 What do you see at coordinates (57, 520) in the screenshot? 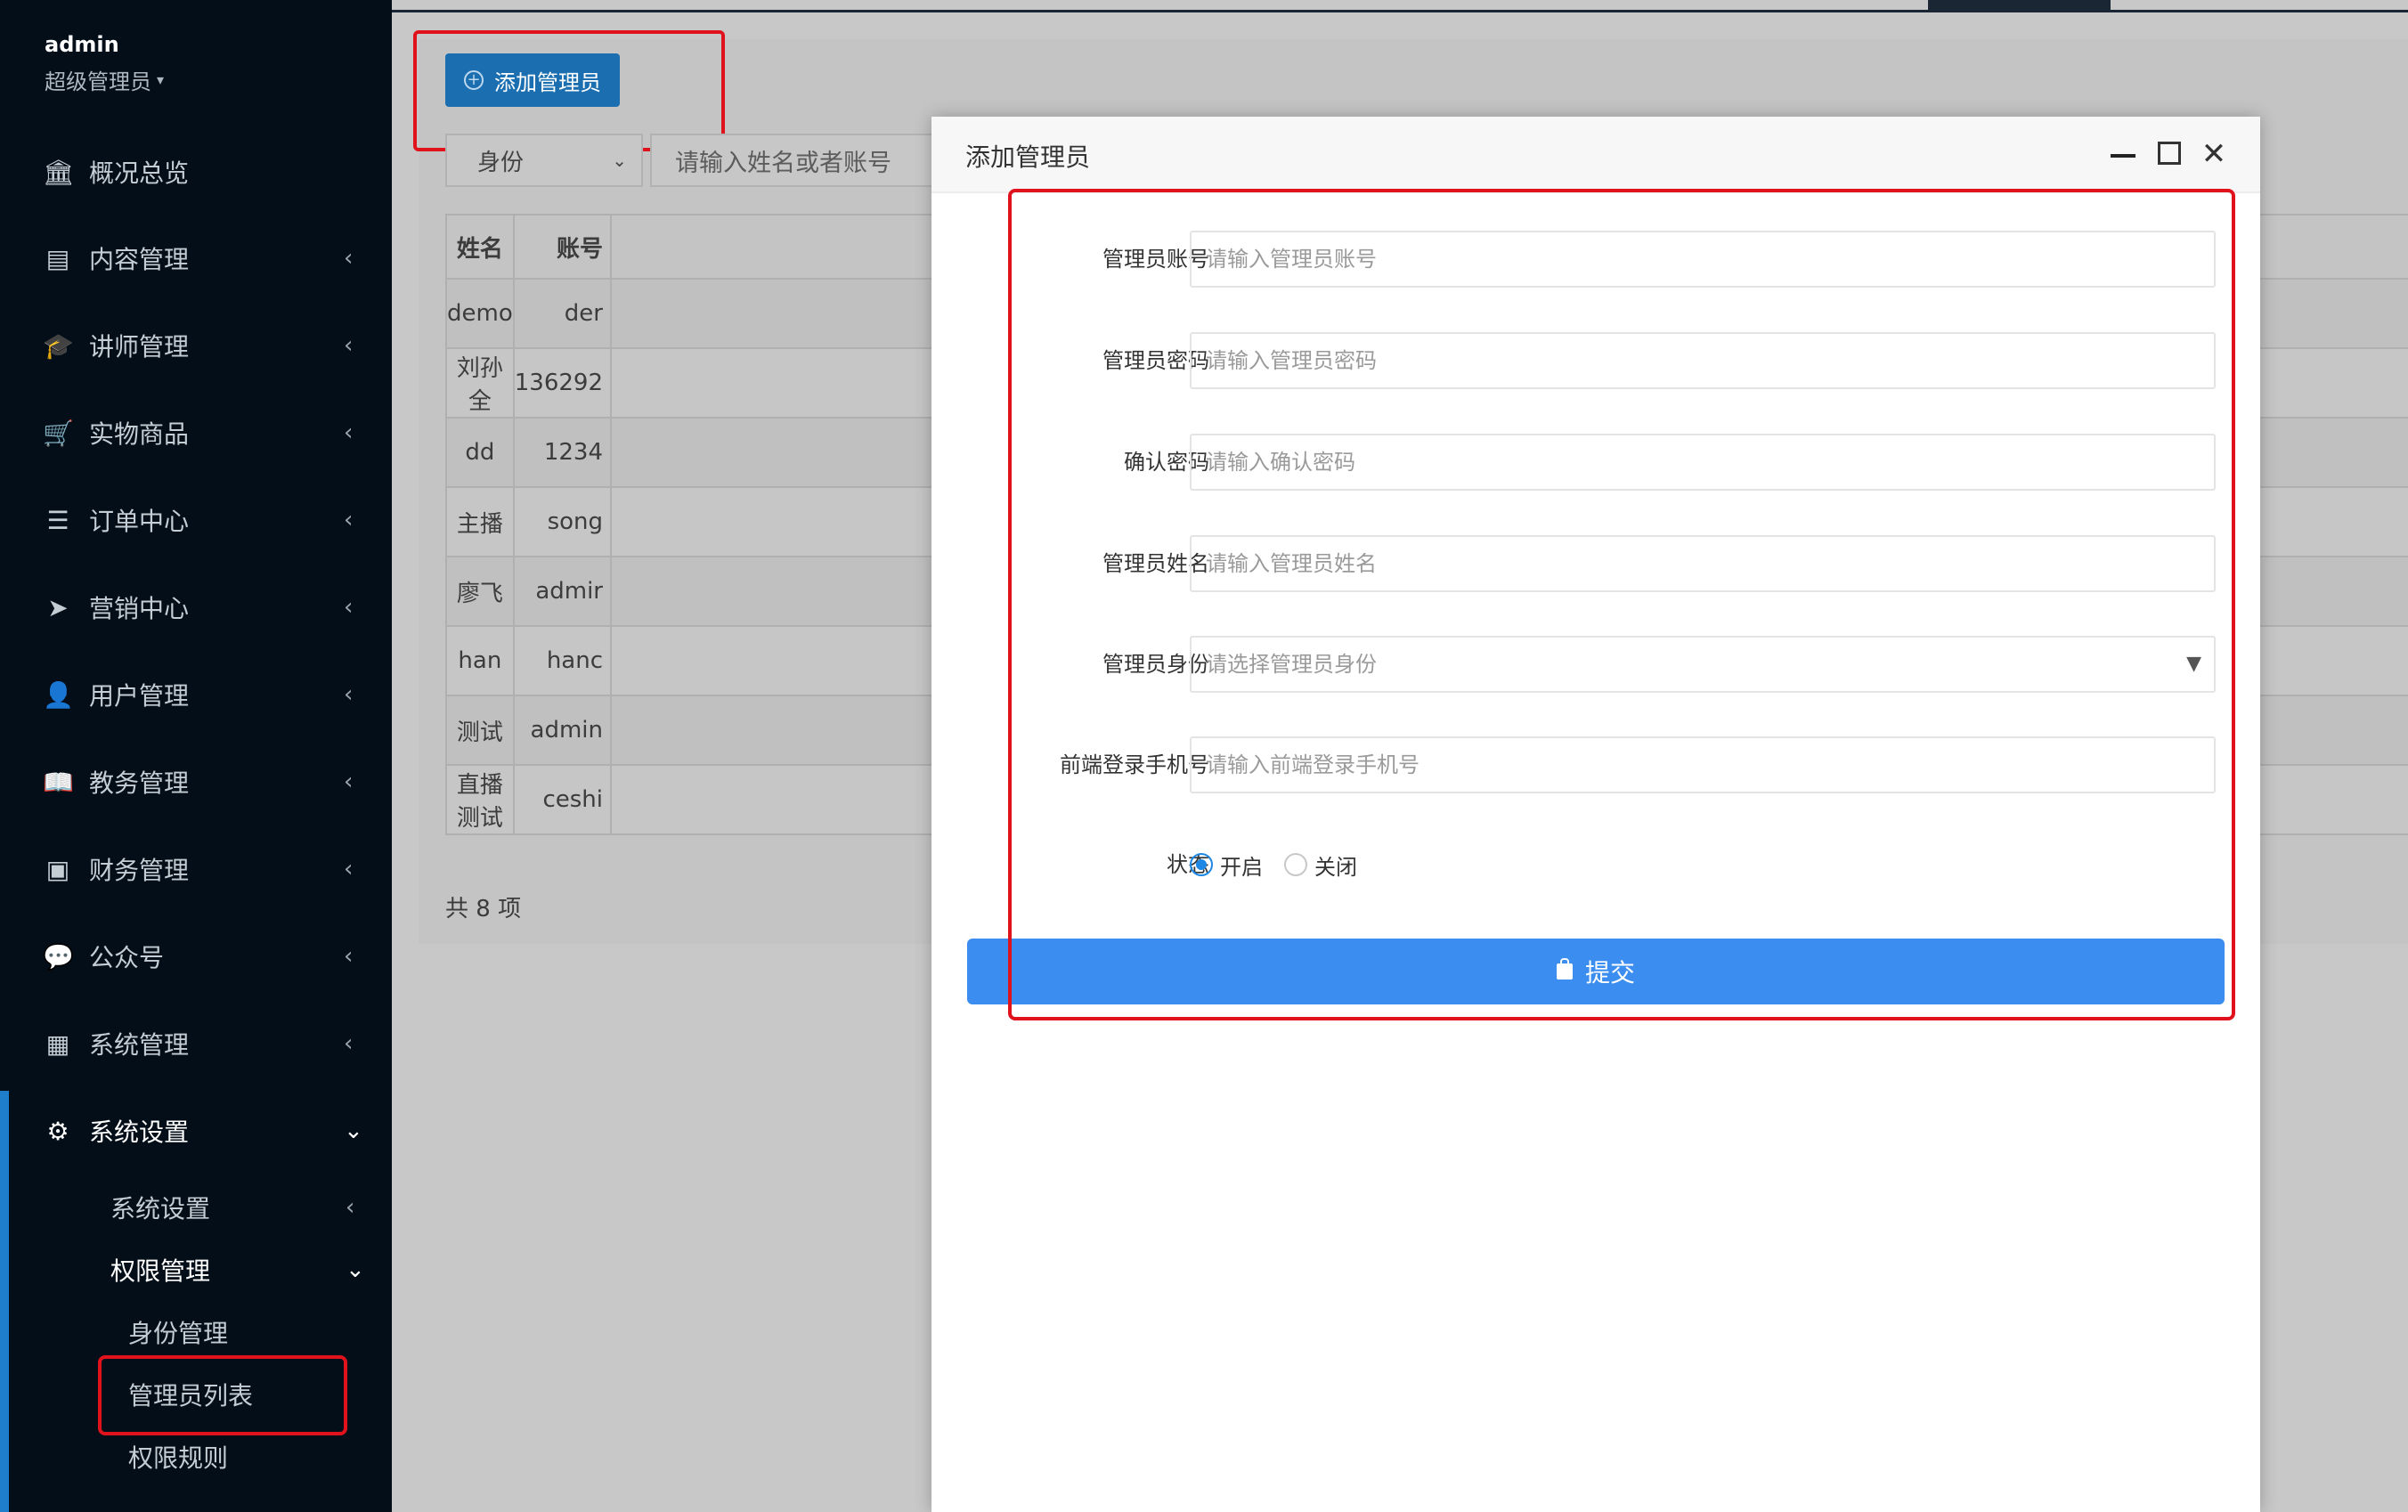
I see `list-icon: ☰` at bounding box center [57, 520].